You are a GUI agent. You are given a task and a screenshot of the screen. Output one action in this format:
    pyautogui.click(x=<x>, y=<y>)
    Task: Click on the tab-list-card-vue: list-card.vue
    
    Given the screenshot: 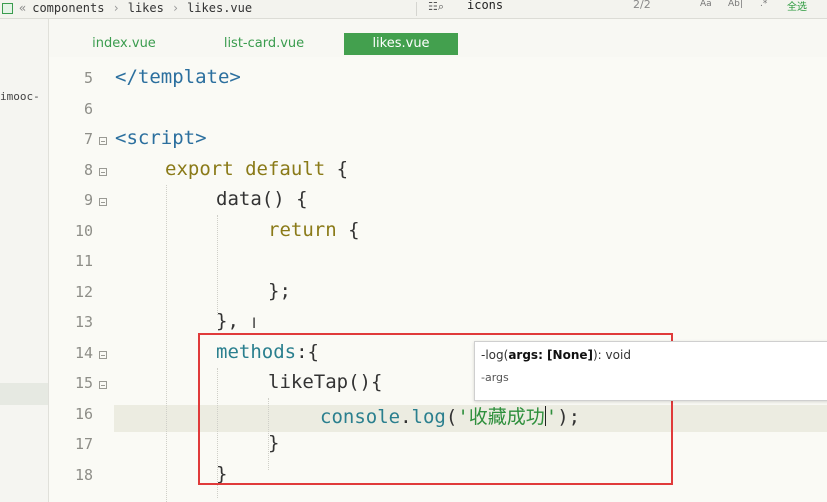 What is the action you would take?
    pyautogui.click(x=264, y=44)
    